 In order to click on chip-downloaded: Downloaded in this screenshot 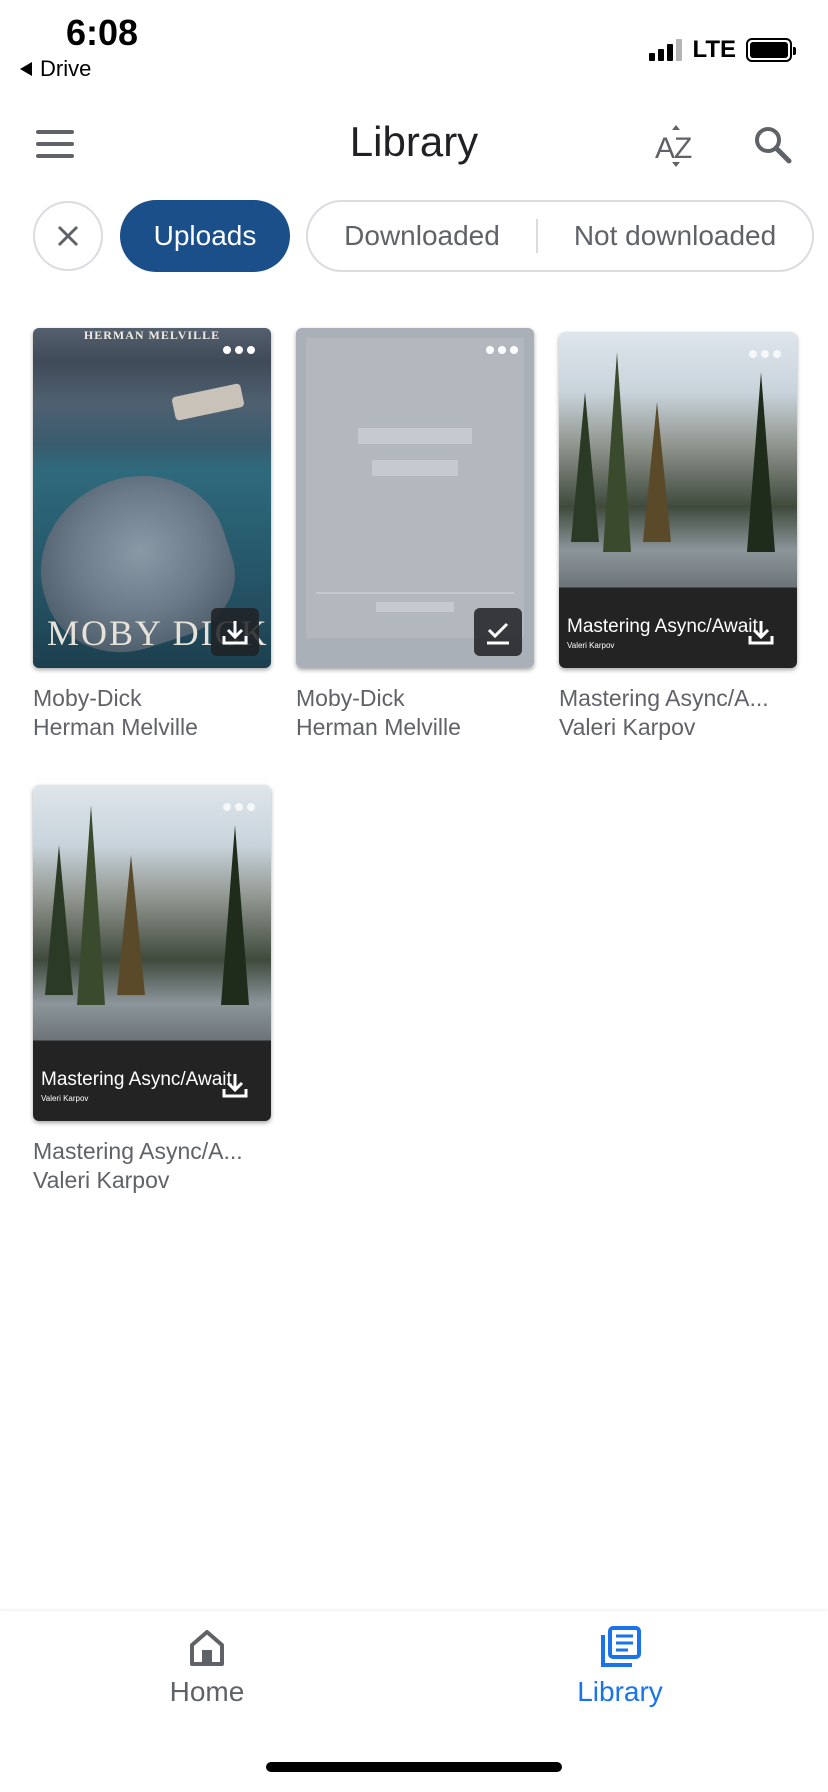, I will do `click(422, 236)`.